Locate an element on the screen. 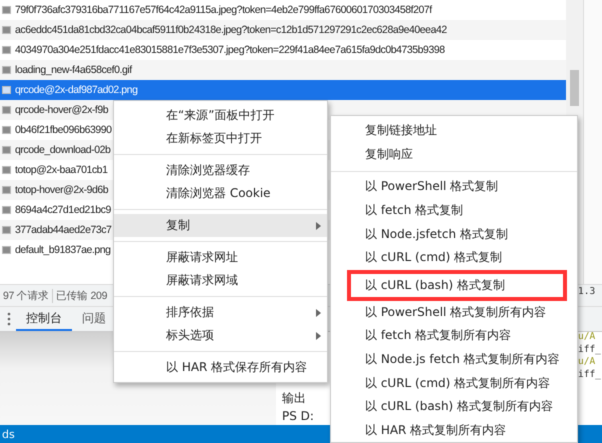 The height and width of the screenshot is (443, 602). menu-item: 屏蔽请求网址 is located at coordinates (220, 257).